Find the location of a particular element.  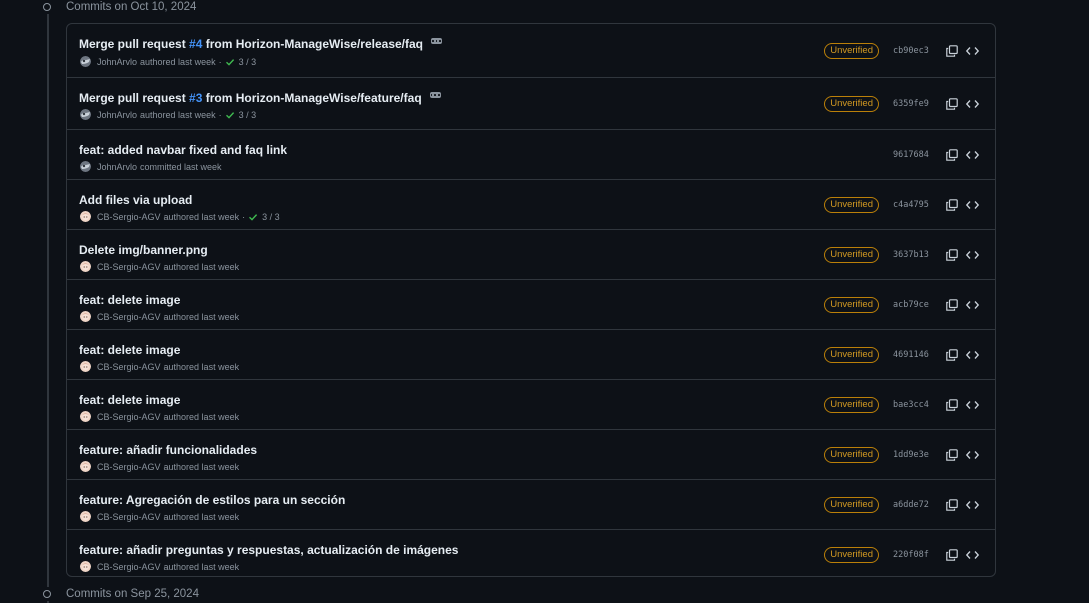

commit-title: feature: añadir funcionalidades is located at coordinates (168, 450).